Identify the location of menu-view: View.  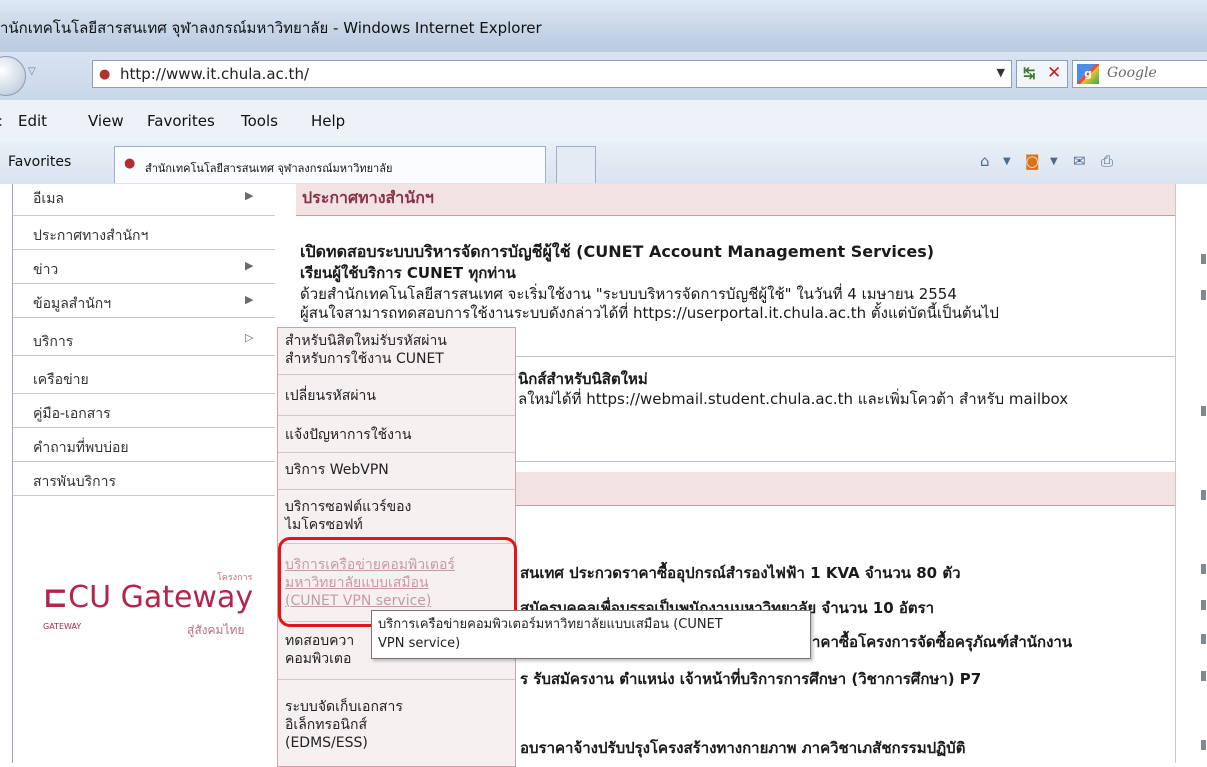
(106, 121).